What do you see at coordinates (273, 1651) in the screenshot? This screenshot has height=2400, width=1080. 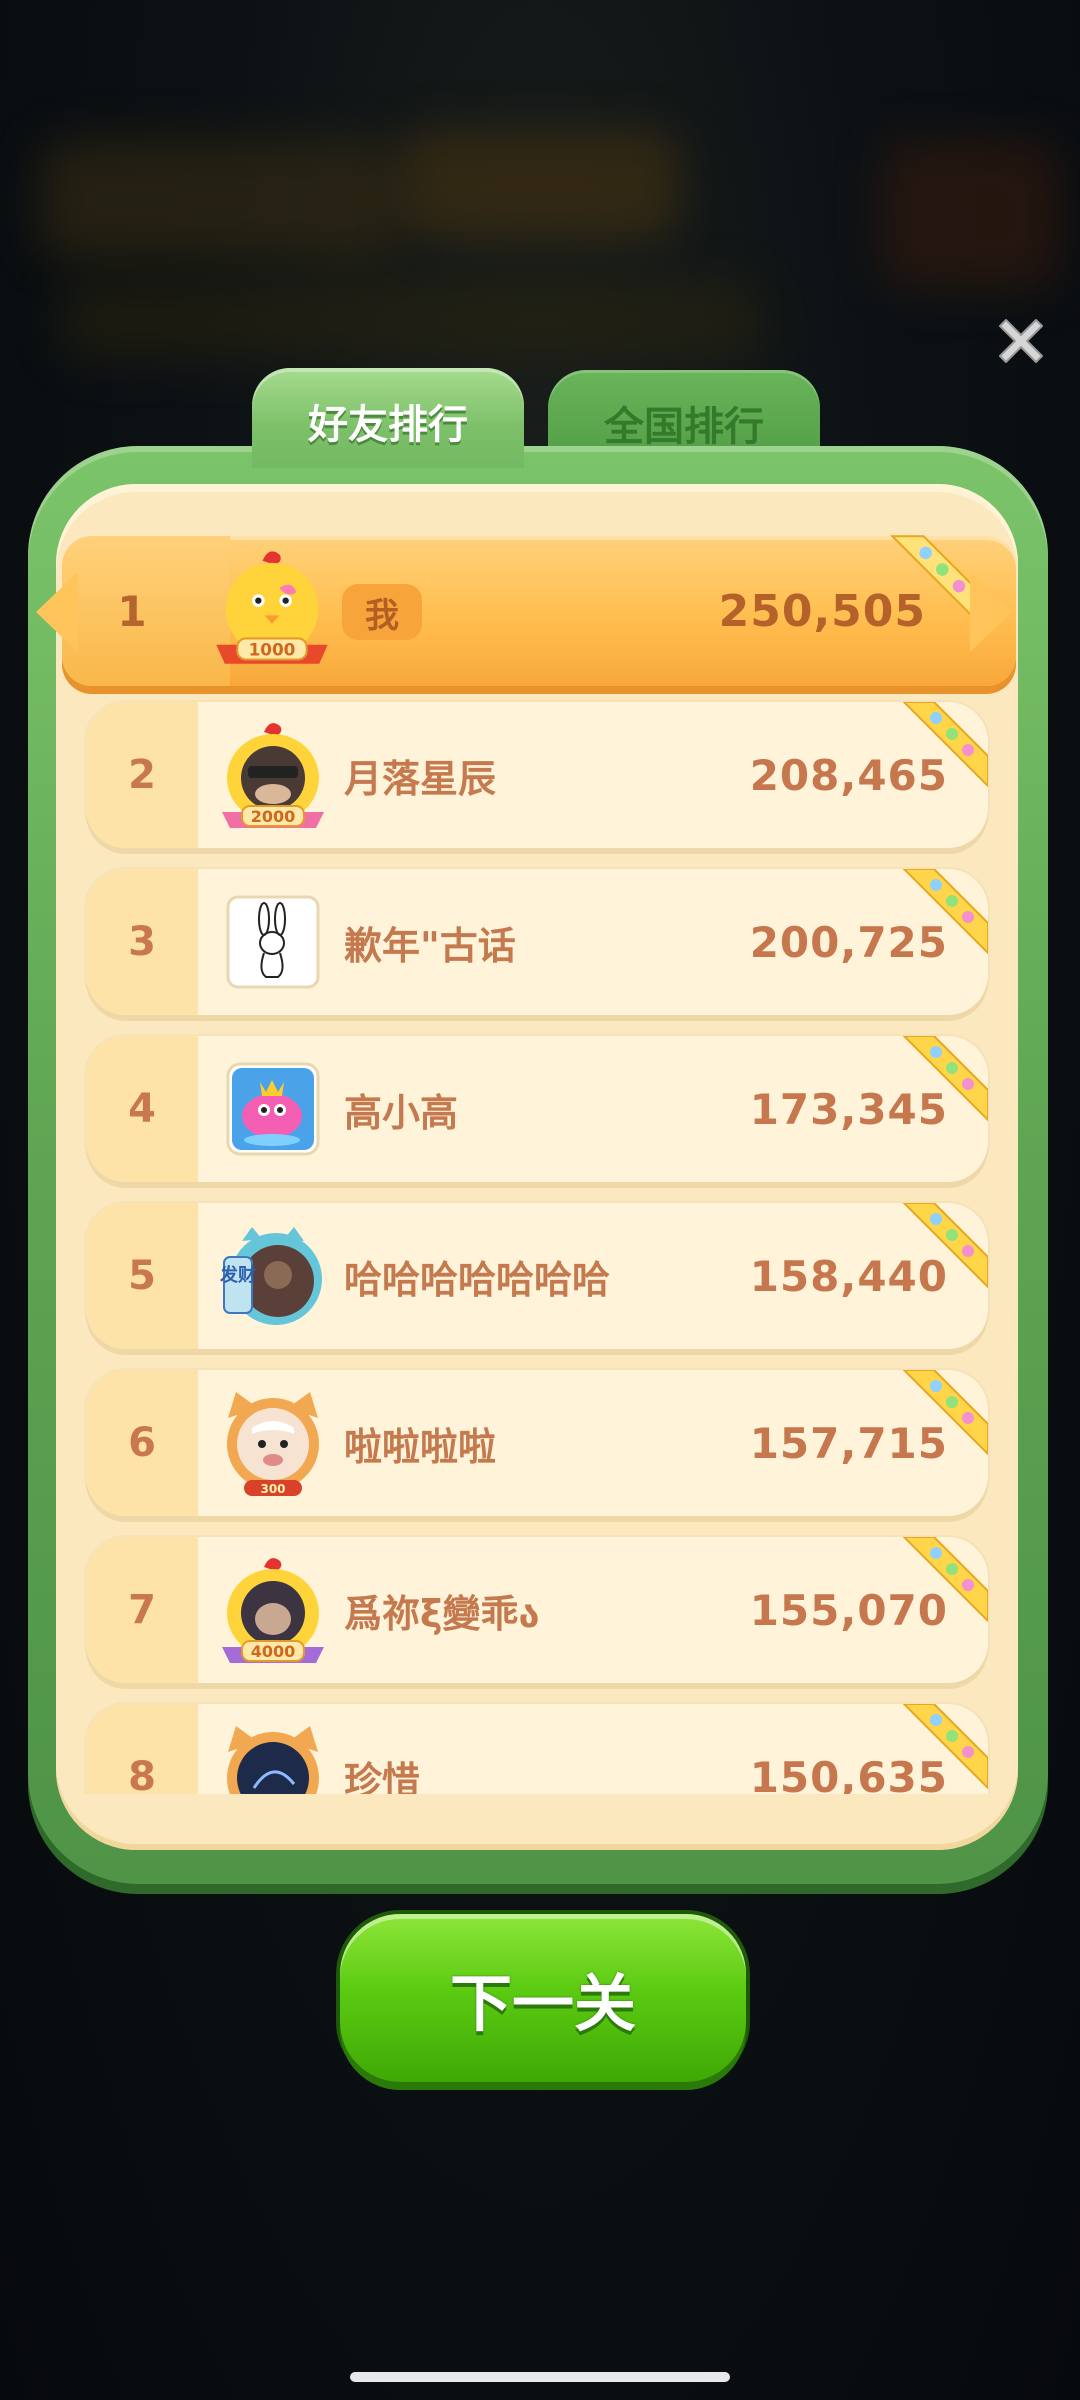 I see `avatar-level-text: 4000` at bounding box center [273, 1651].